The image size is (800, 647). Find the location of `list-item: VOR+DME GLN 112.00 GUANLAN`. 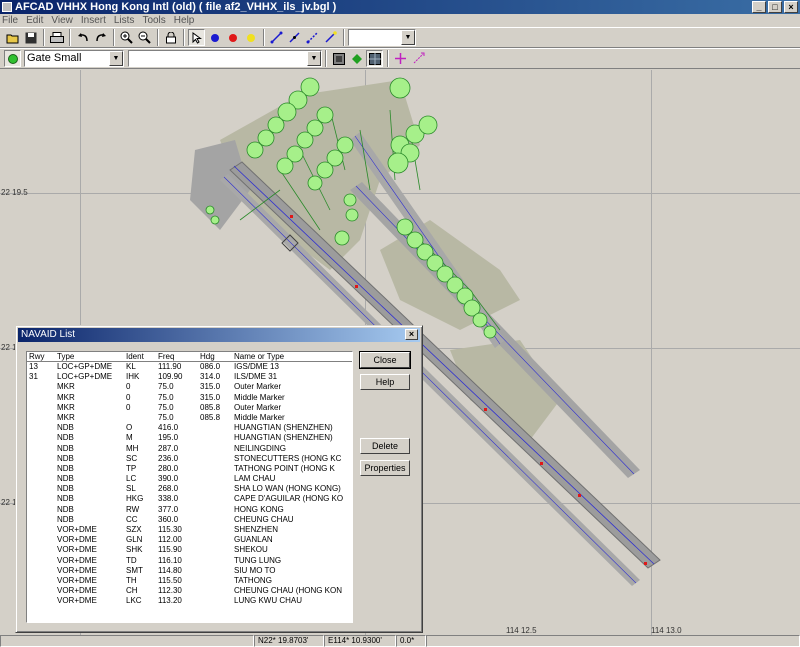

list-item: VOR+DME GLN 112.00 GUANLAN is located at coordinates (189, 540).